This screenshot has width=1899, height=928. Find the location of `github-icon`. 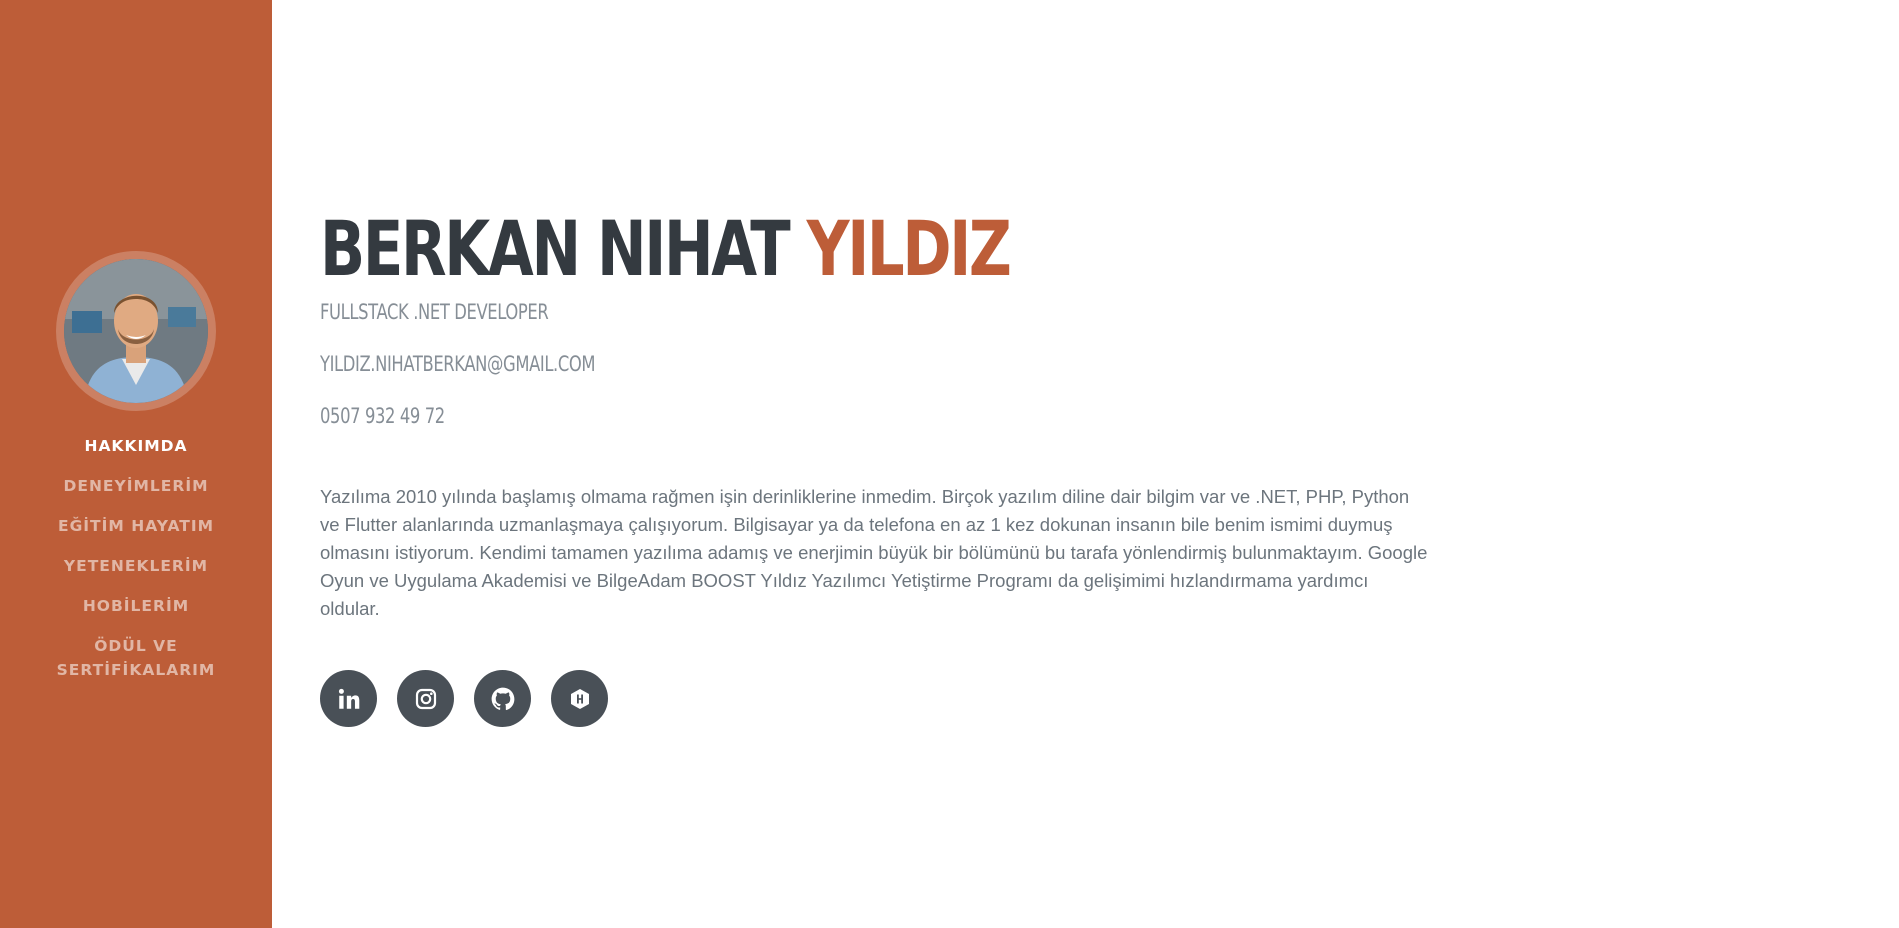

github-icon is located at coordinates (502, 698).